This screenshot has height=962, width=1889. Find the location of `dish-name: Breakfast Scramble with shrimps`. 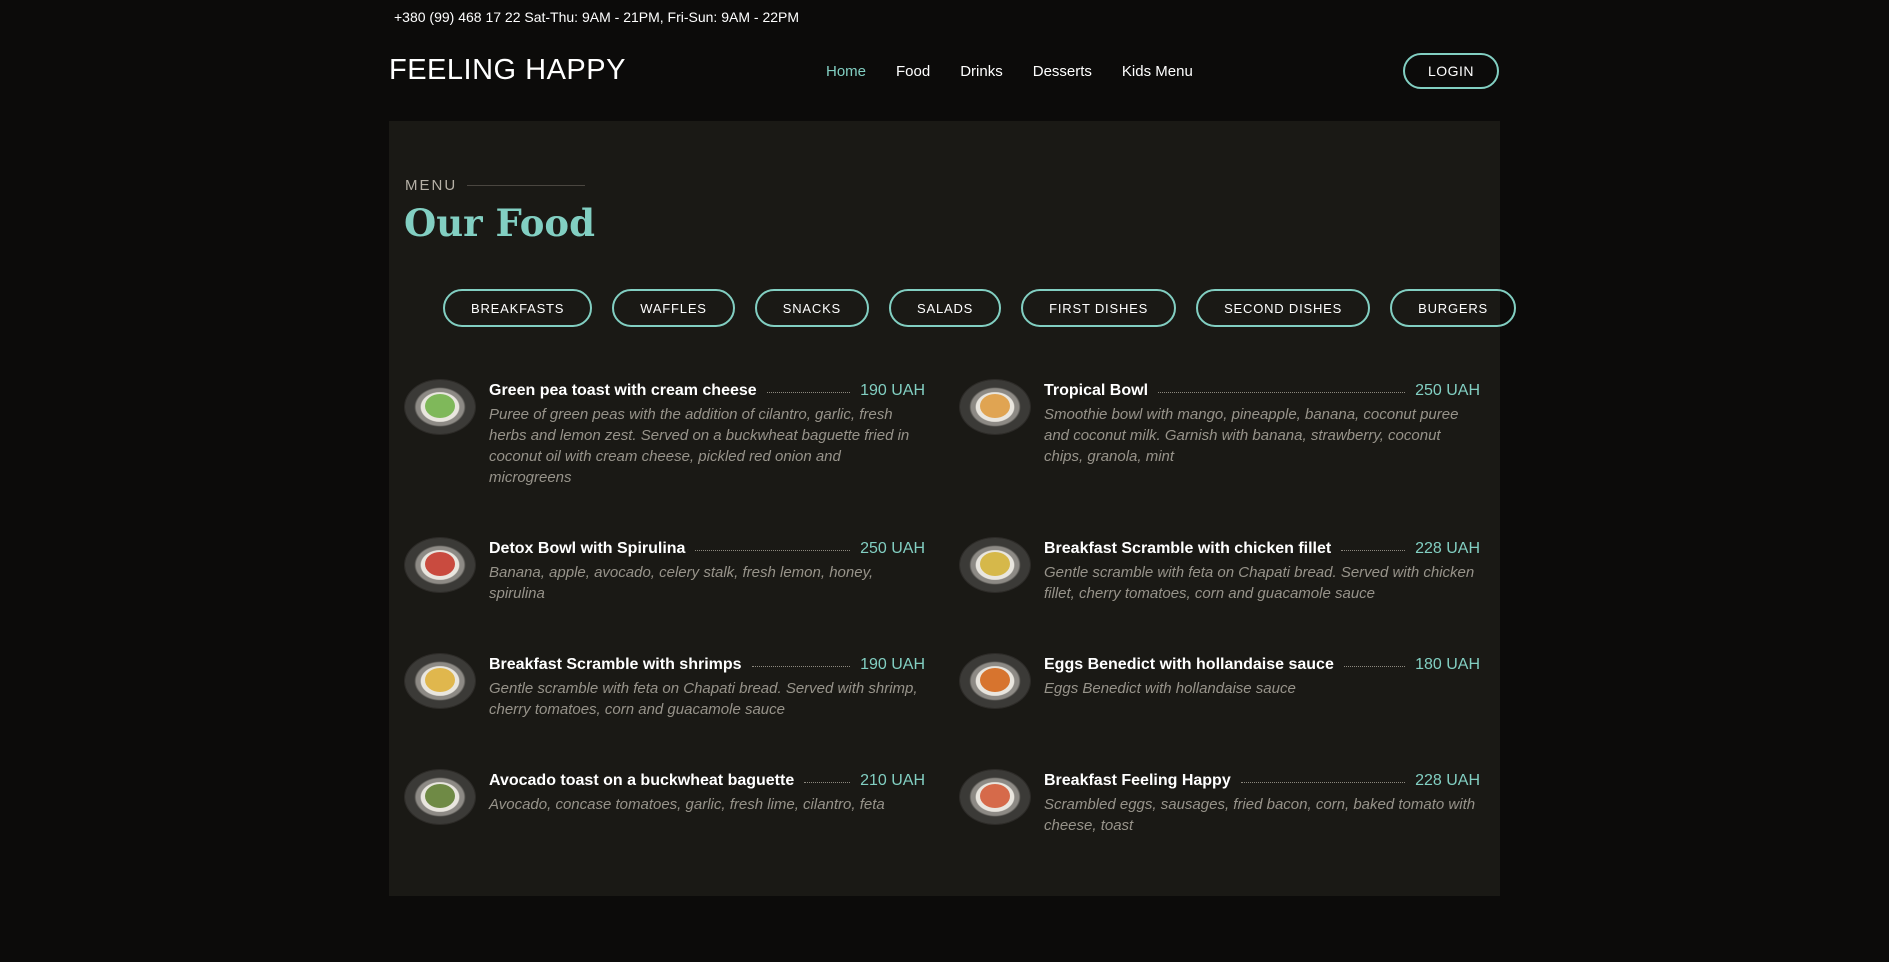

dish-name: Breakfast Scramble with shrimps is located at coordinates (615, 664).